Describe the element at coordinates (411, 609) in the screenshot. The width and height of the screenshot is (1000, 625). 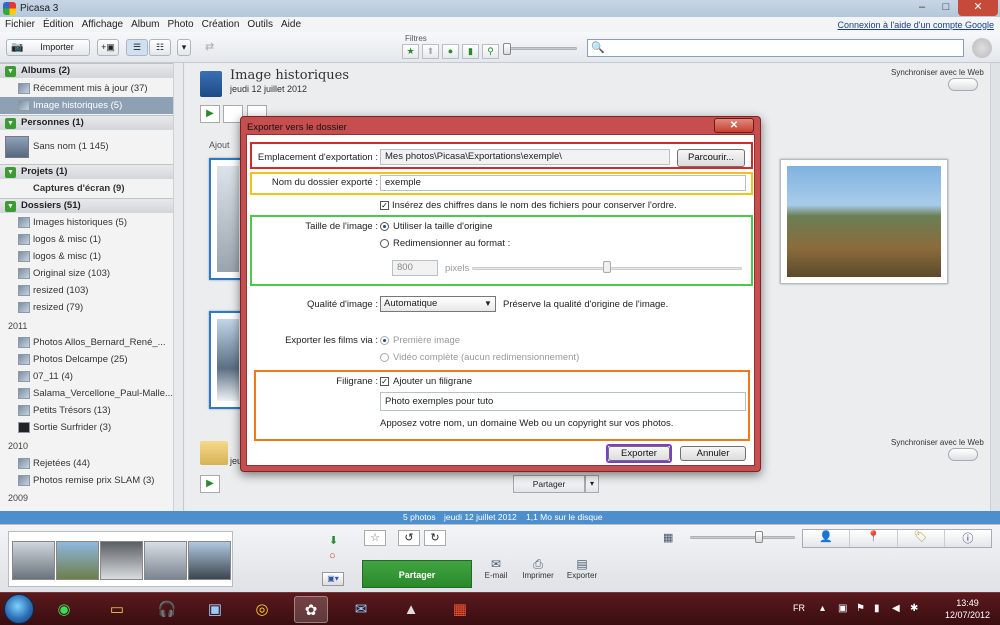
I see `inkscape-taskbar-icon: ▲` at that location.